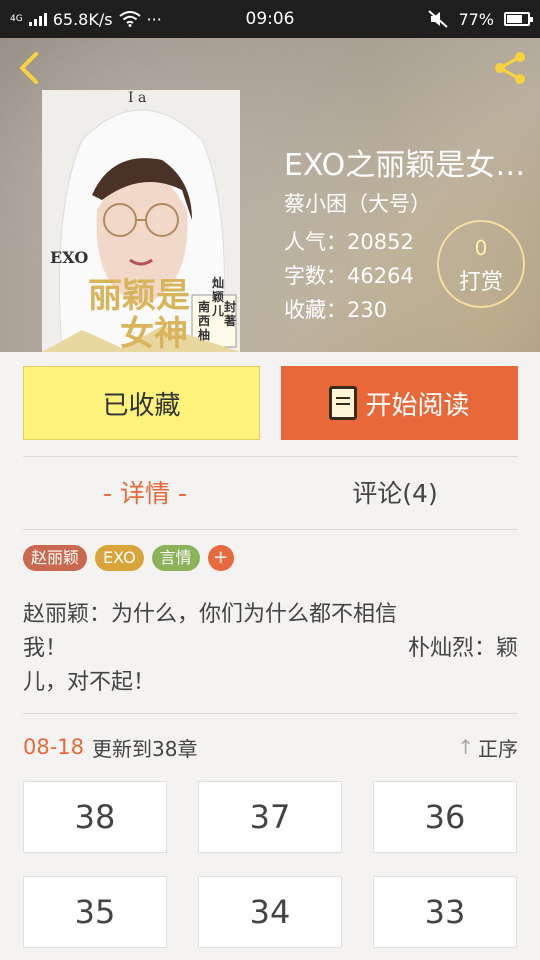 This screenshot has height=960, width=540. What do you see at coordinates (270, 747) in the screenshot?
I see `update-info: 08-18 更新到38章 ↑ 正序` at bounding box center [270, 747].